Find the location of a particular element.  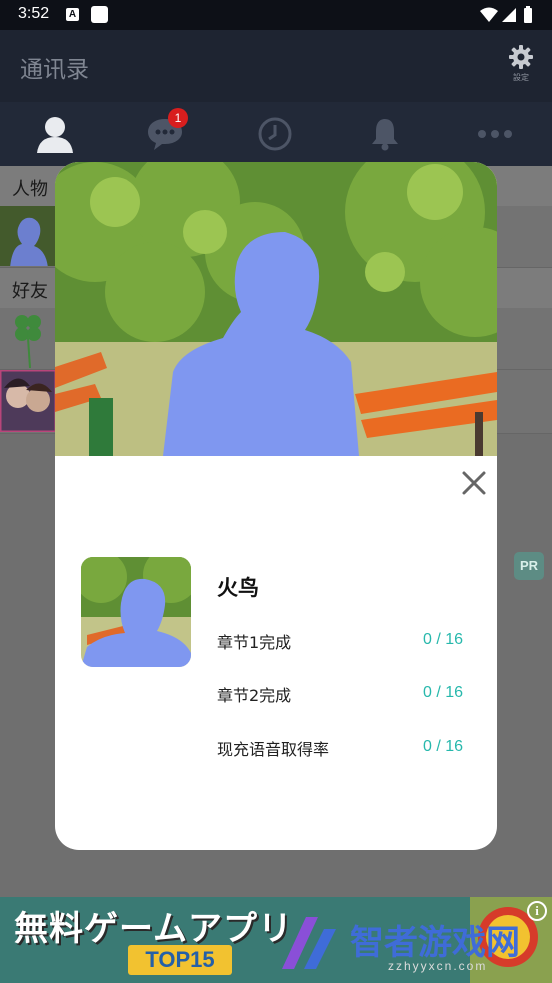

info-icon: i is located at coordinates (537, 911).